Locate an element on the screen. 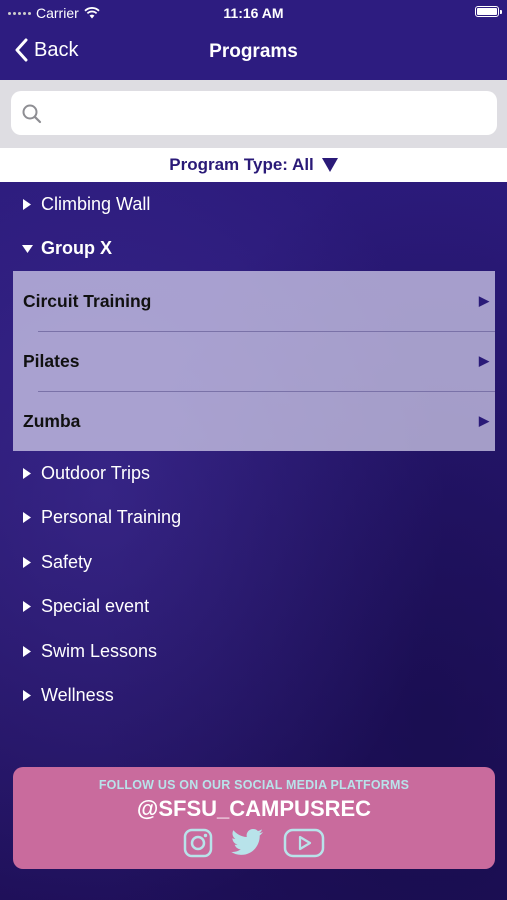  search-icon is located at coordinates (32, 114).